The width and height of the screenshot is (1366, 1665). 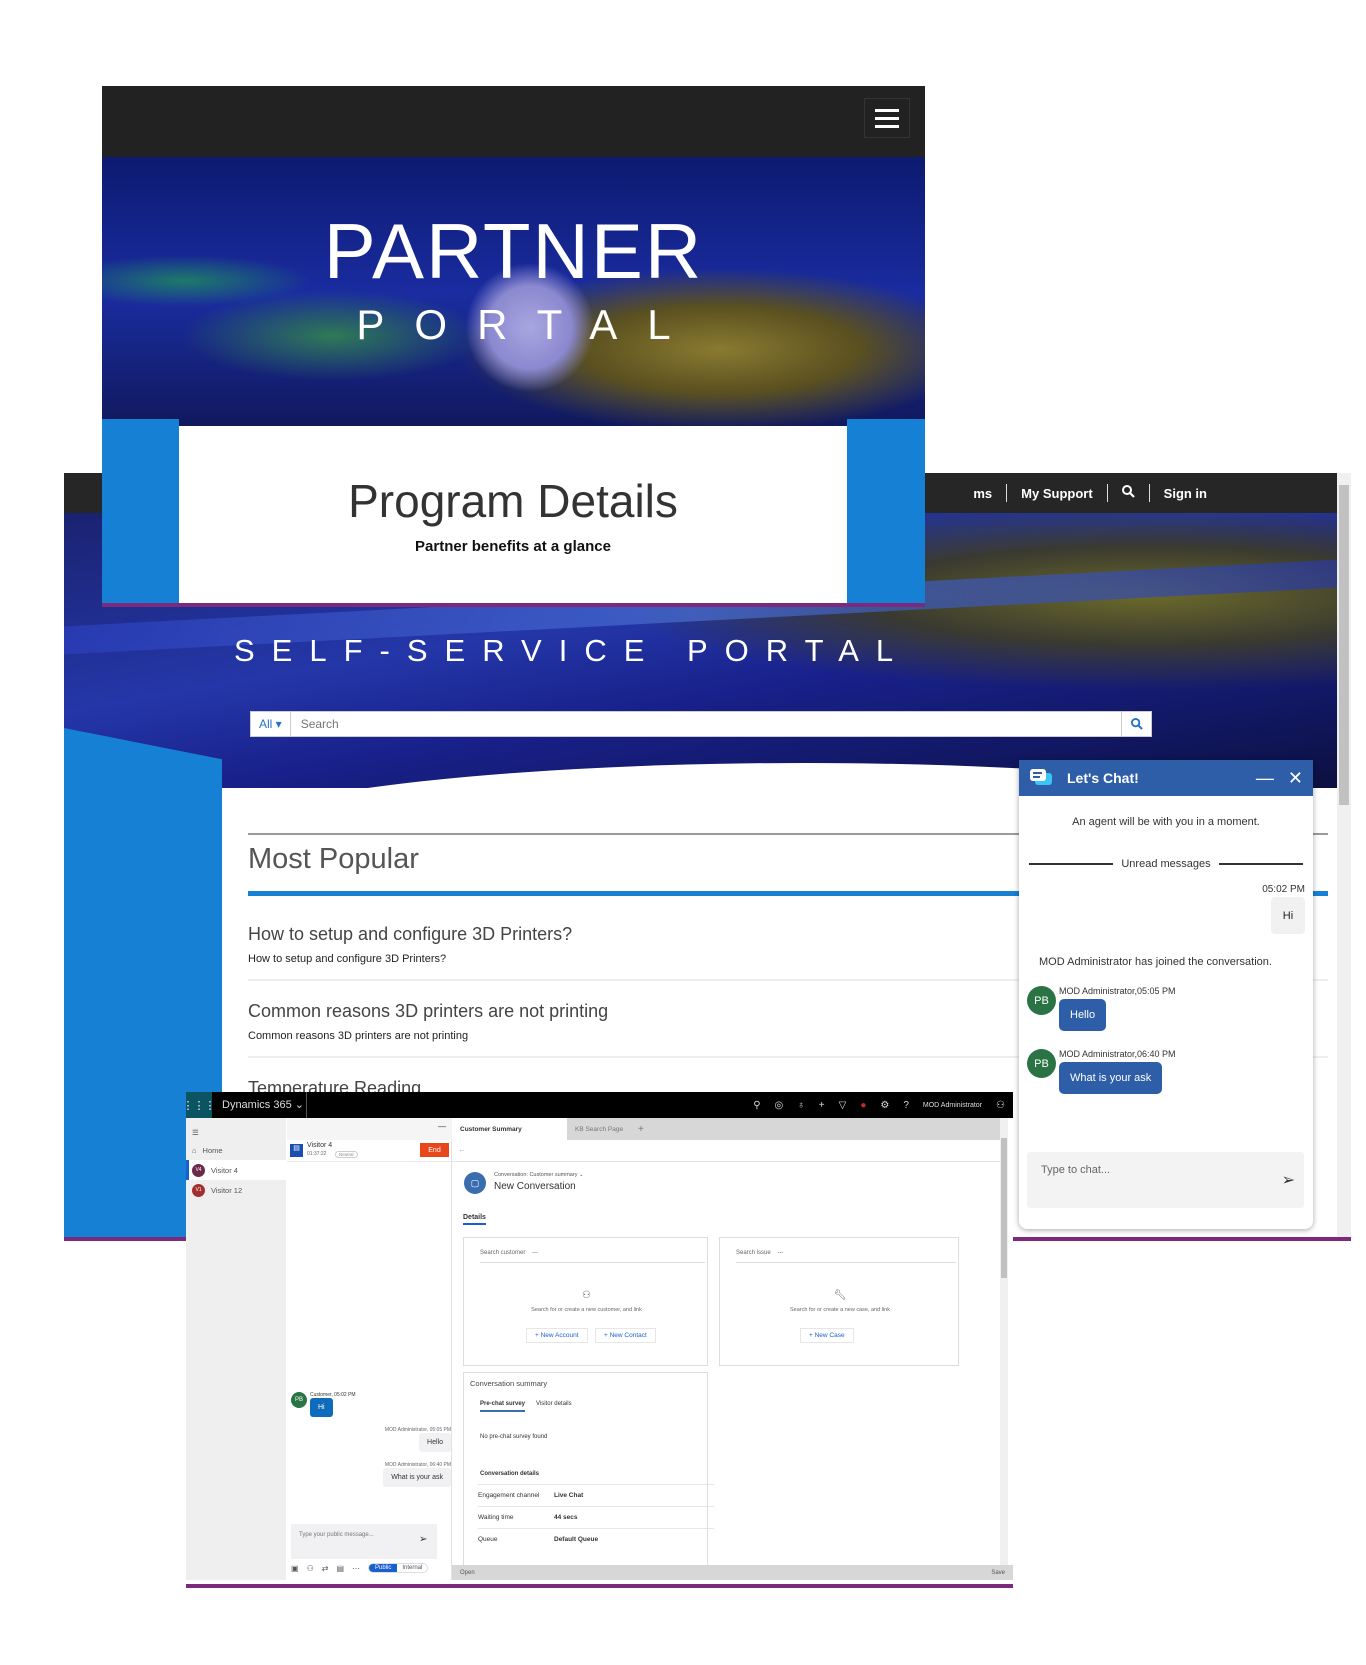 I want to click on help-icon: ?, so click(x=906, y=1105).